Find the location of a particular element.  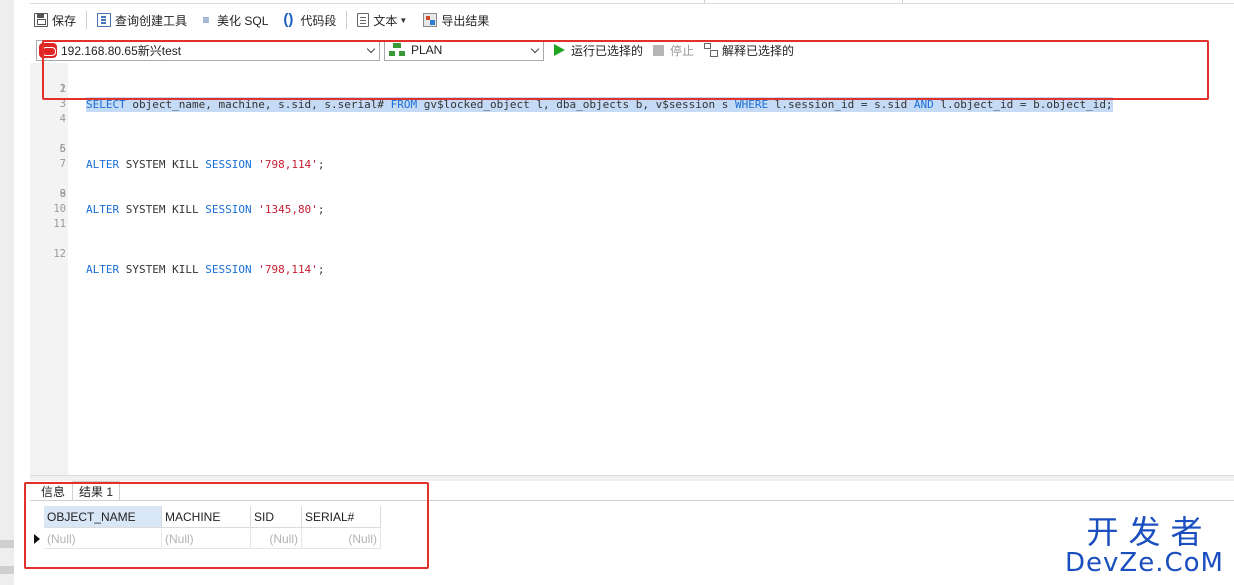

table-row: (Null) (Null) (Null) (Null) is located at coordinates (212, 539).